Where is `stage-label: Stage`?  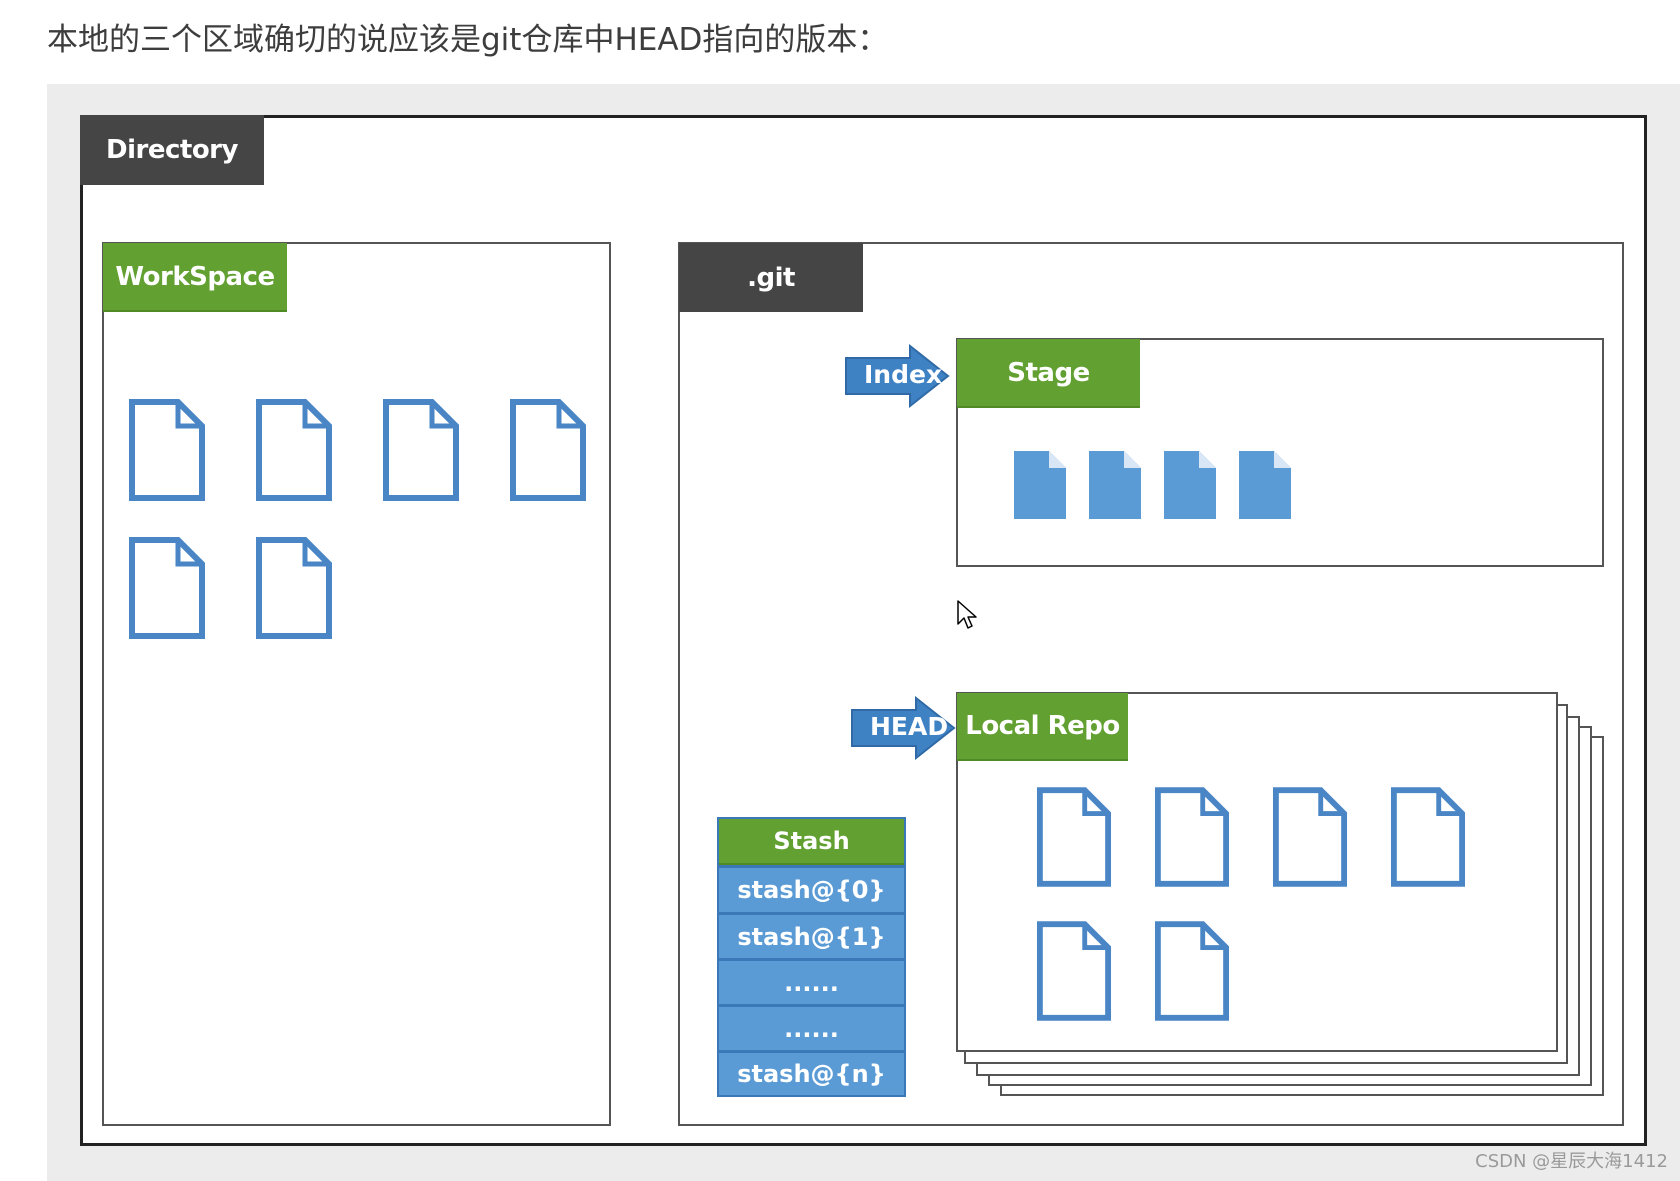
stage-label: Stage is located at coordinates (1048, 373).